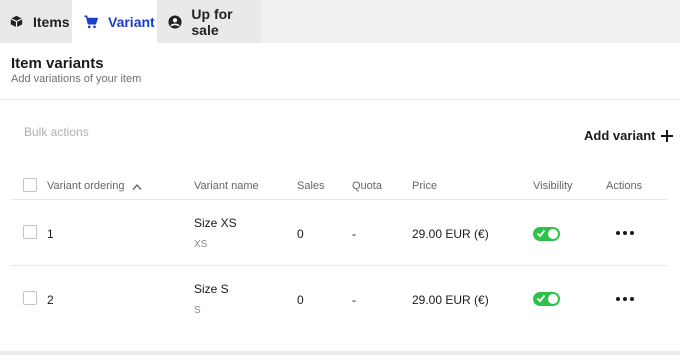 Image resolution: width=680 pixels, height=355 pixels. Describe the element at coordinates (339, 199) in the screenshot. I see `table-divider` at that location.